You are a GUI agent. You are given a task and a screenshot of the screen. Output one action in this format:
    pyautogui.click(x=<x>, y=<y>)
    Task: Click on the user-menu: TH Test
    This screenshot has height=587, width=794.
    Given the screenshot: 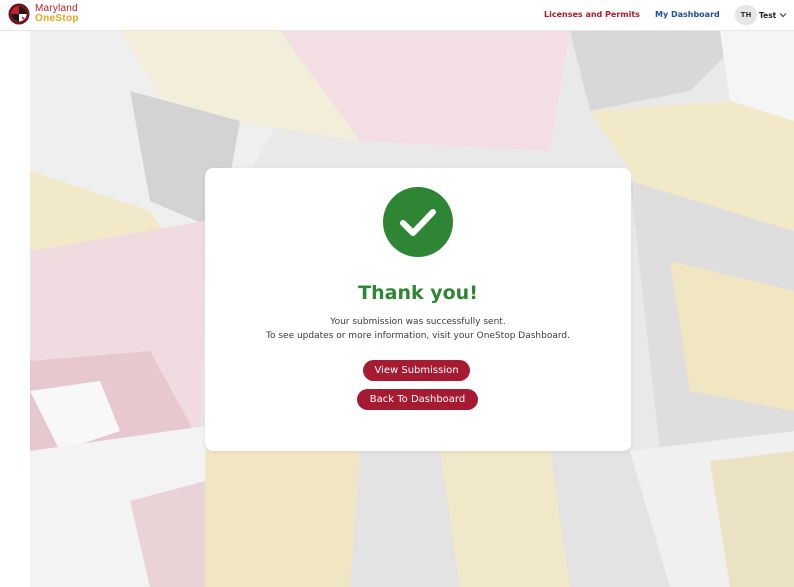 What is the action you would take?
    pyautogui.click(x=761, y=15)
    